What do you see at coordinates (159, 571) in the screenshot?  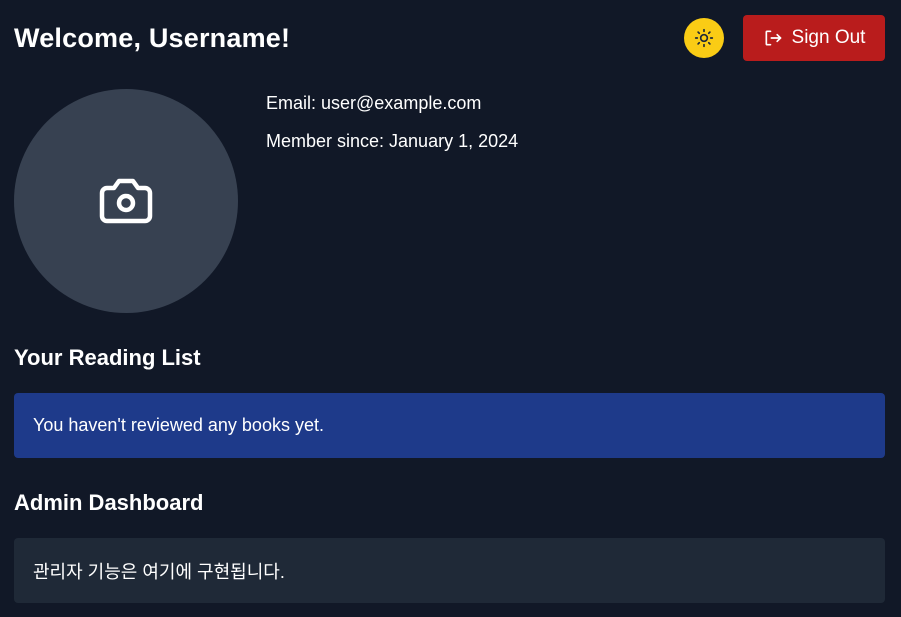 I see `admin-dashboard-message: 관리자 기능은 여기에 구현됩니다.` at bounding box center [159, 571].